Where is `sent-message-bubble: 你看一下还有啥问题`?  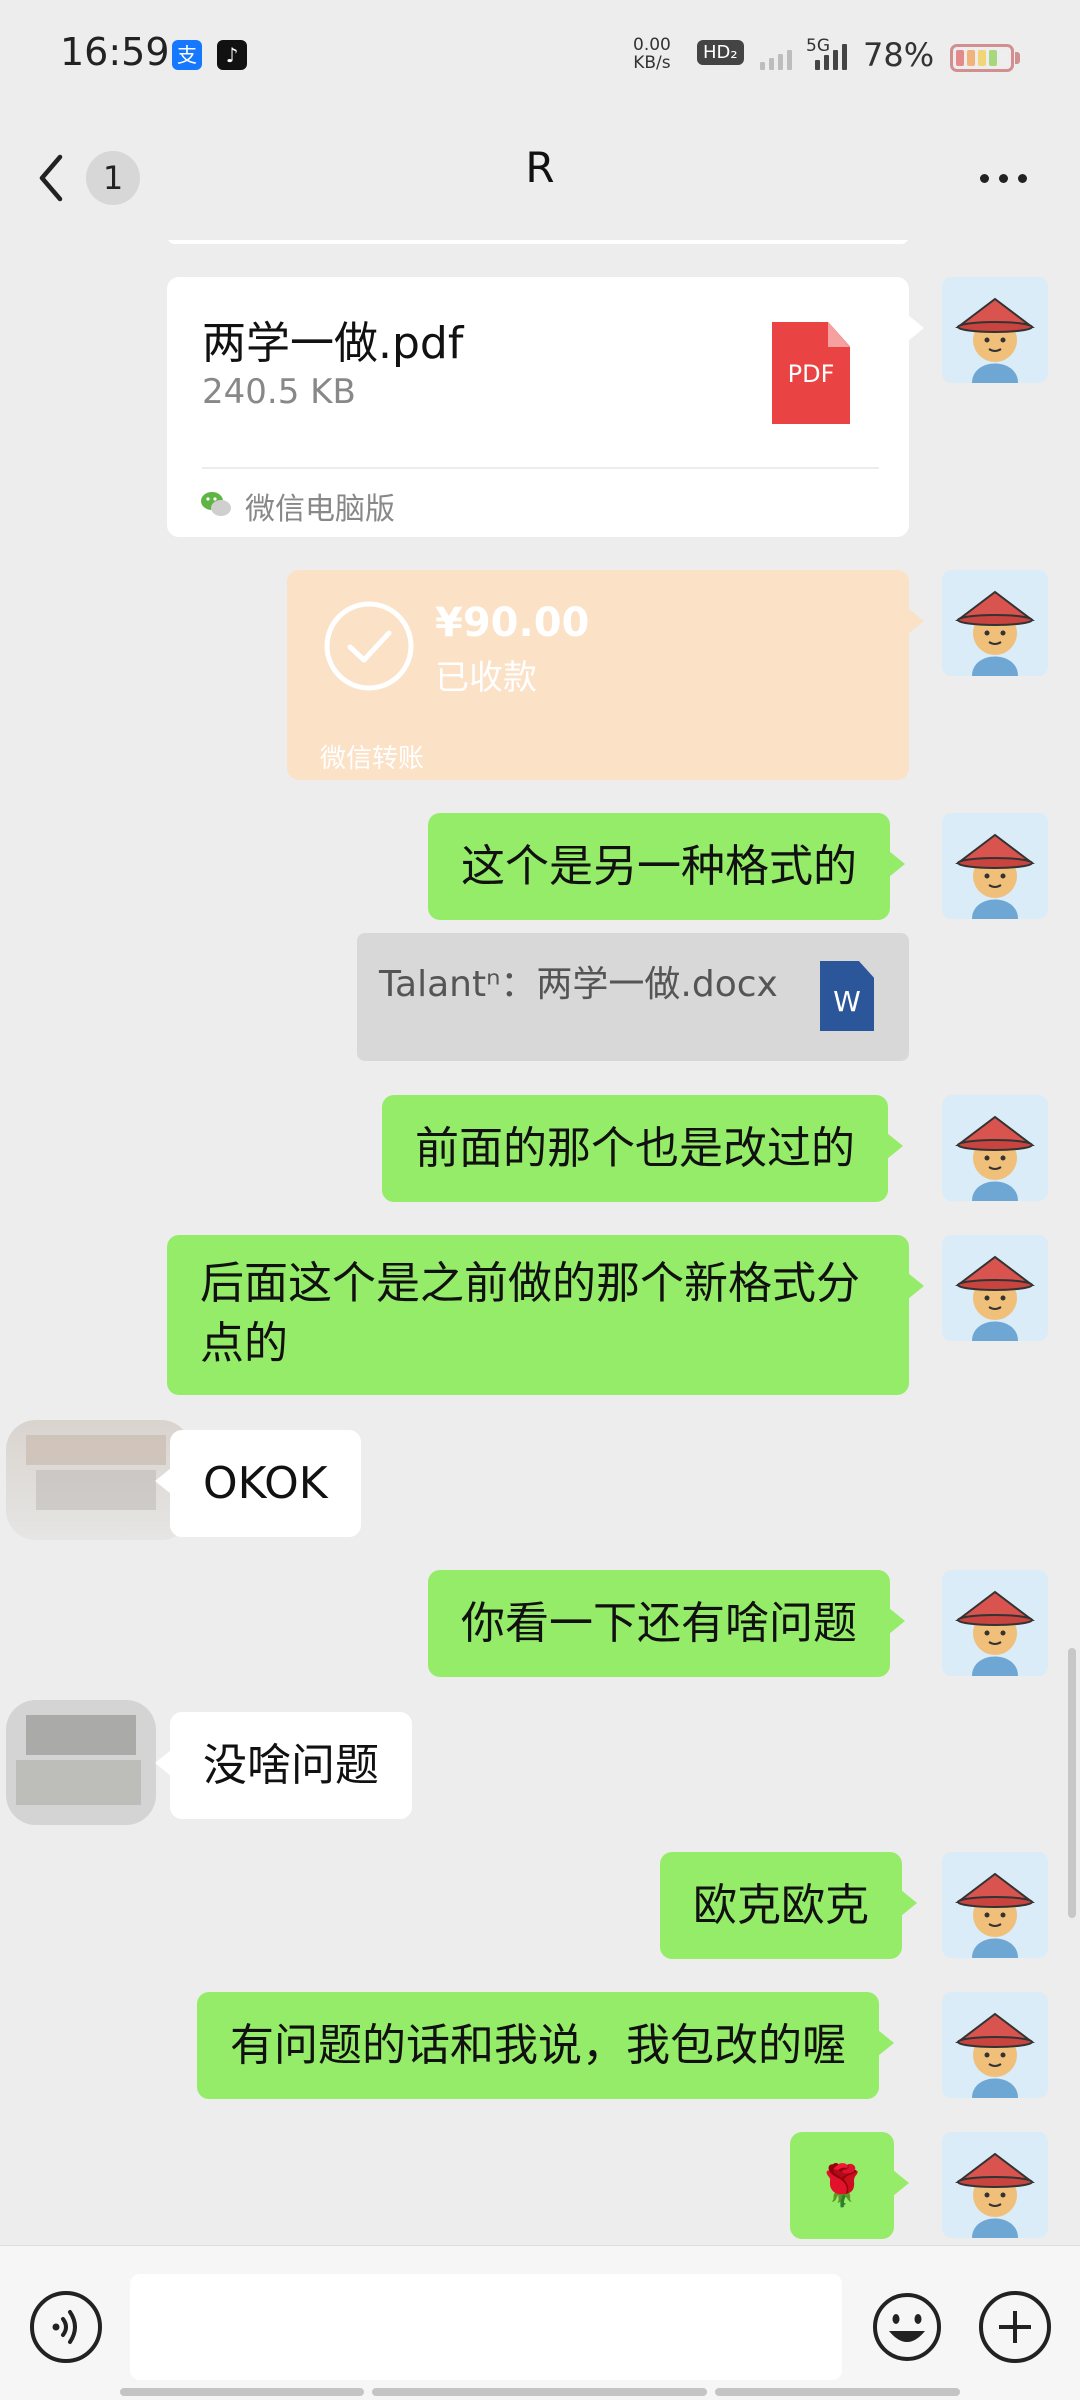
sent-message-bubble: 你看一下还有啥问题 is located at coordinates (666, 1623).